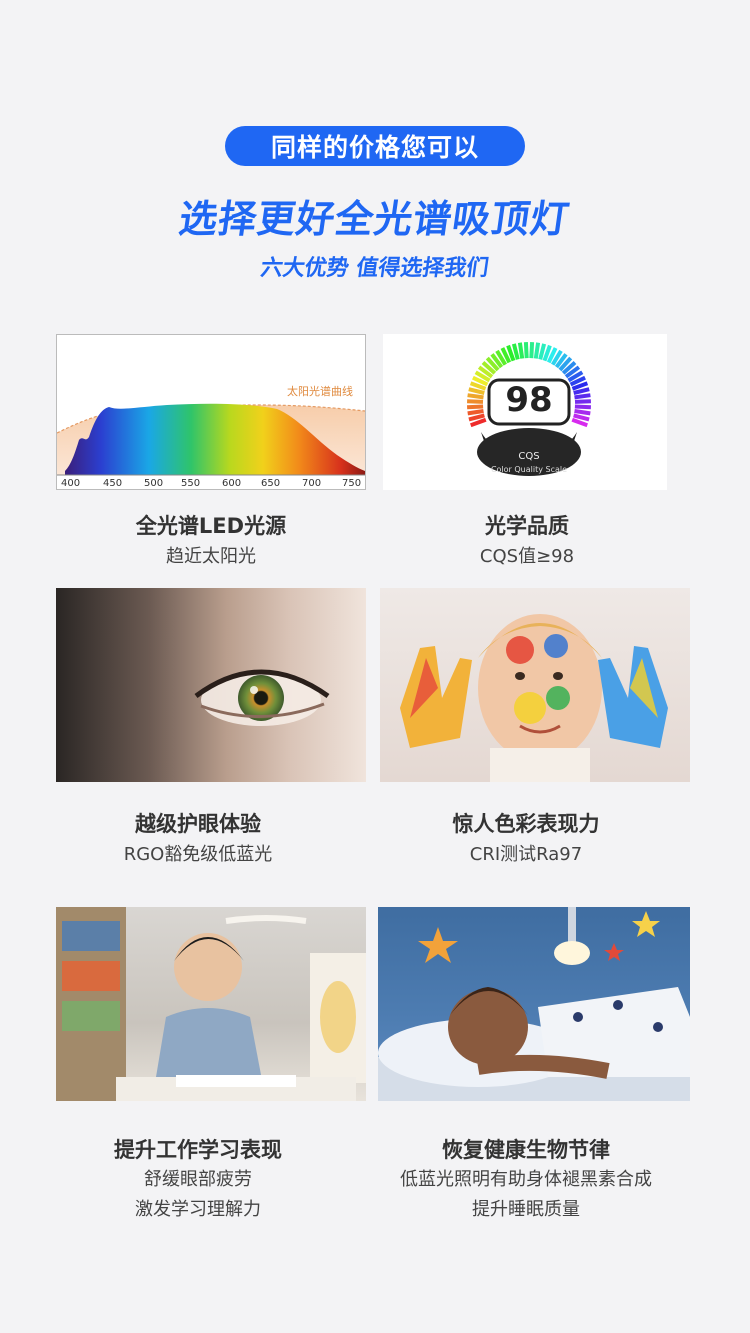 This screenshot has height=1333, width=750. Describe the element at coordinates (527, 526) in the screenshot. I see `feature-title: 光学品质` at that location.